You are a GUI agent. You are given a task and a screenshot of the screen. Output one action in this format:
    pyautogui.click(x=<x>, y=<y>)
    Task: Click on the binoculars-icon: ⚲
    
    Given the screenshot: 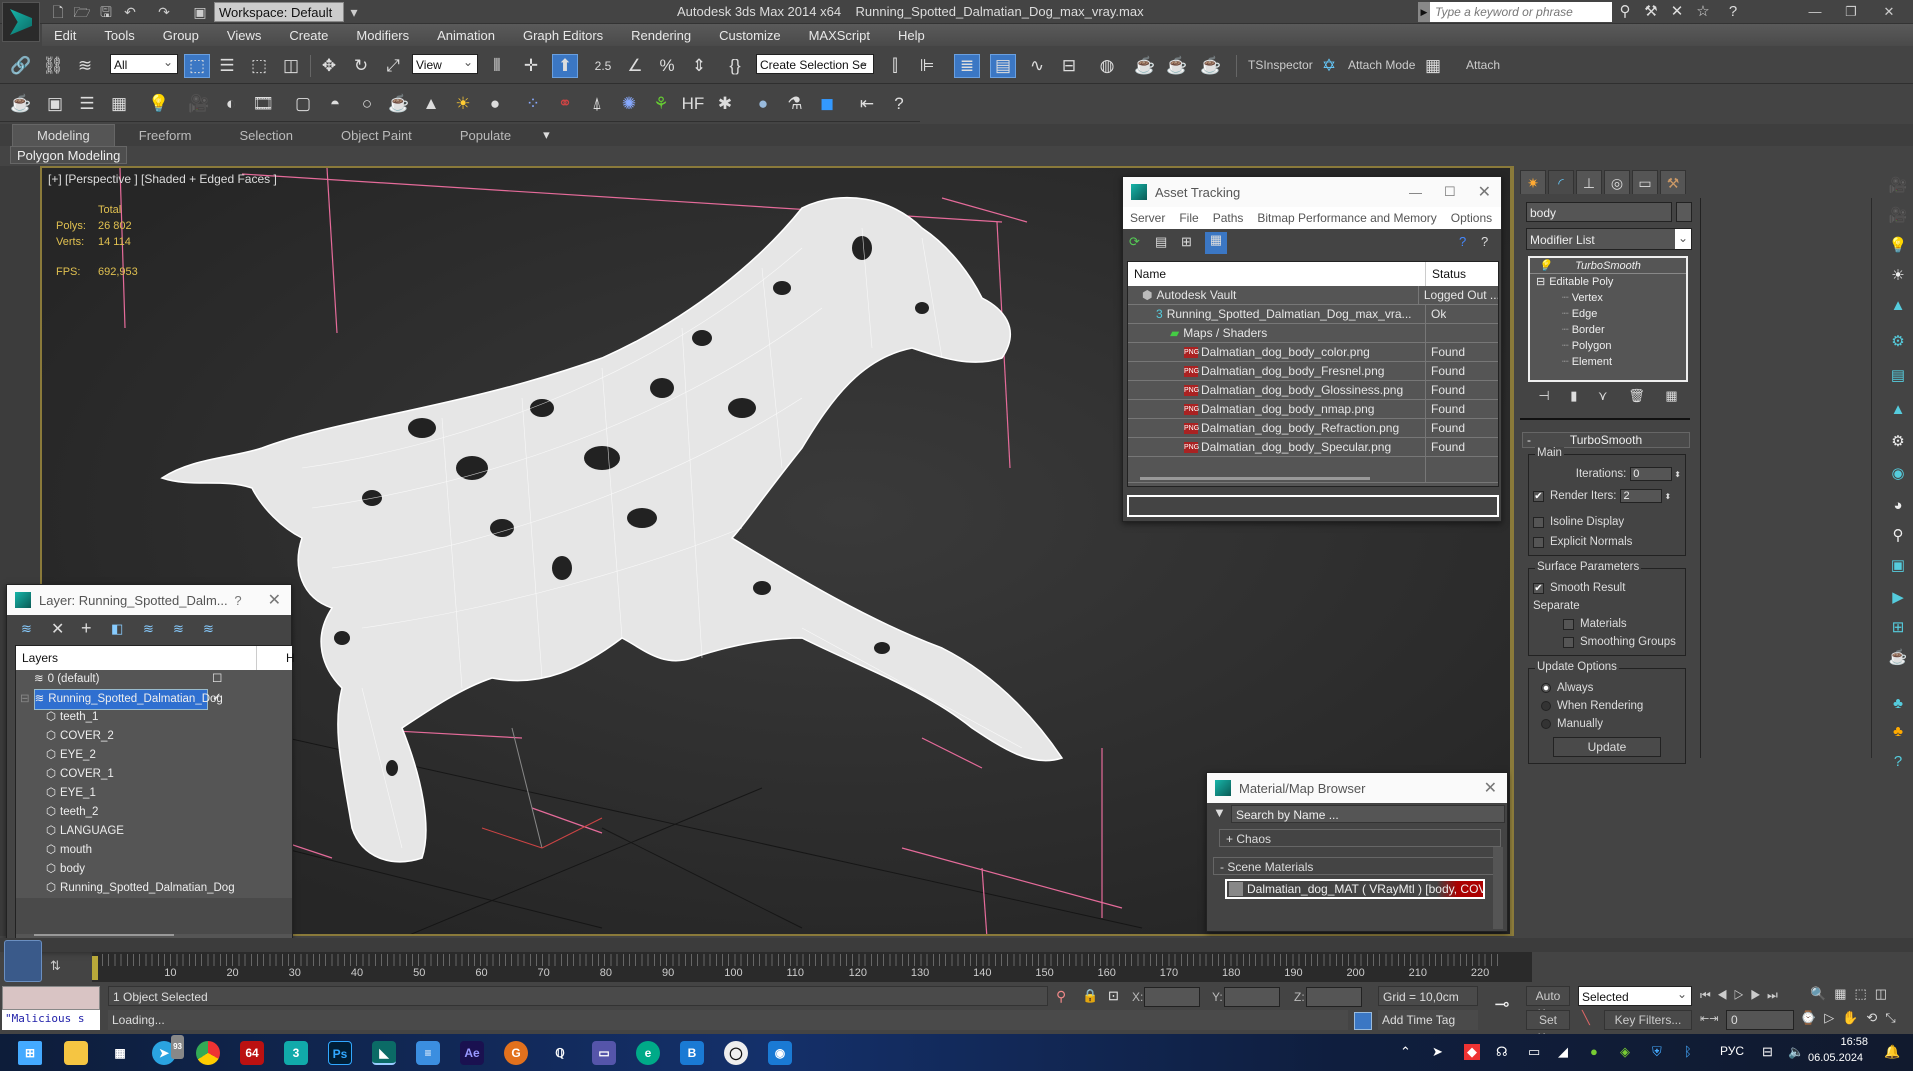 What is the action you would take?
    pyautogui.click(x=1625, y=12)
    